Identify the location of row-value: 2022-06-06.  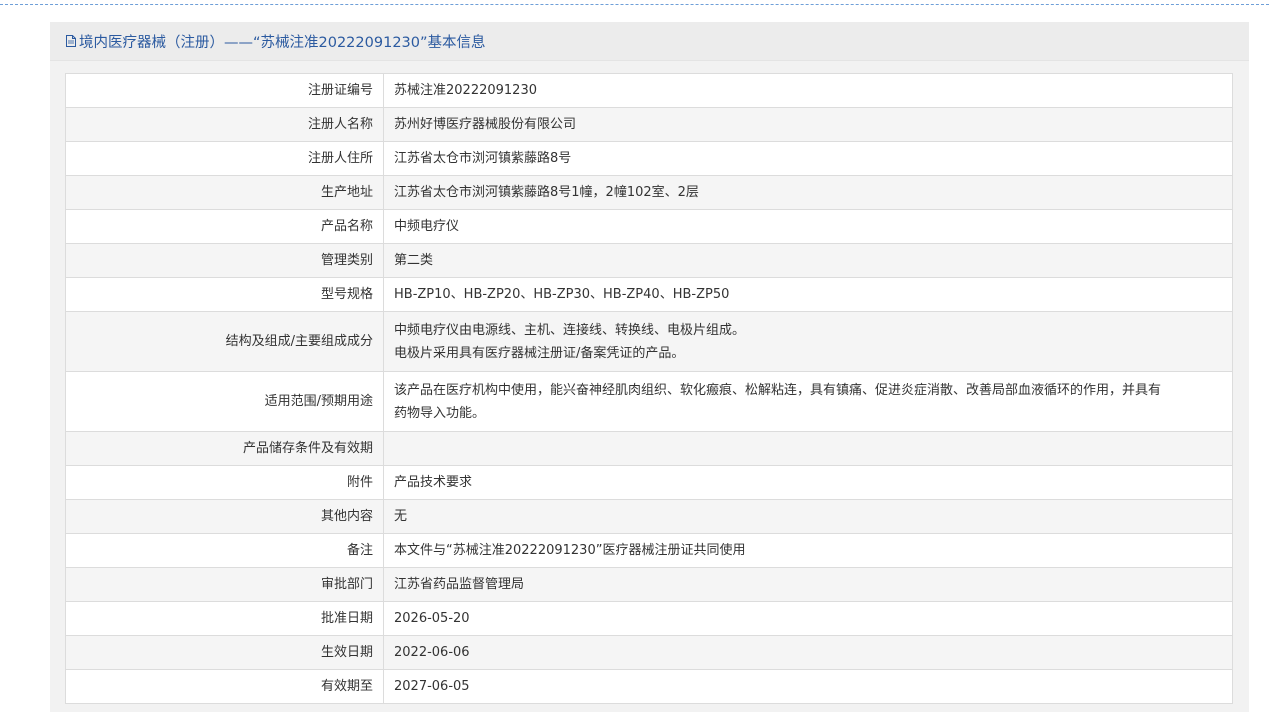
(808, 652).